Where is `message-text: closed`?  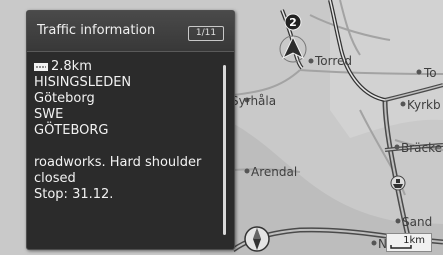 message-text: closed is located at coordinates (55, 178).